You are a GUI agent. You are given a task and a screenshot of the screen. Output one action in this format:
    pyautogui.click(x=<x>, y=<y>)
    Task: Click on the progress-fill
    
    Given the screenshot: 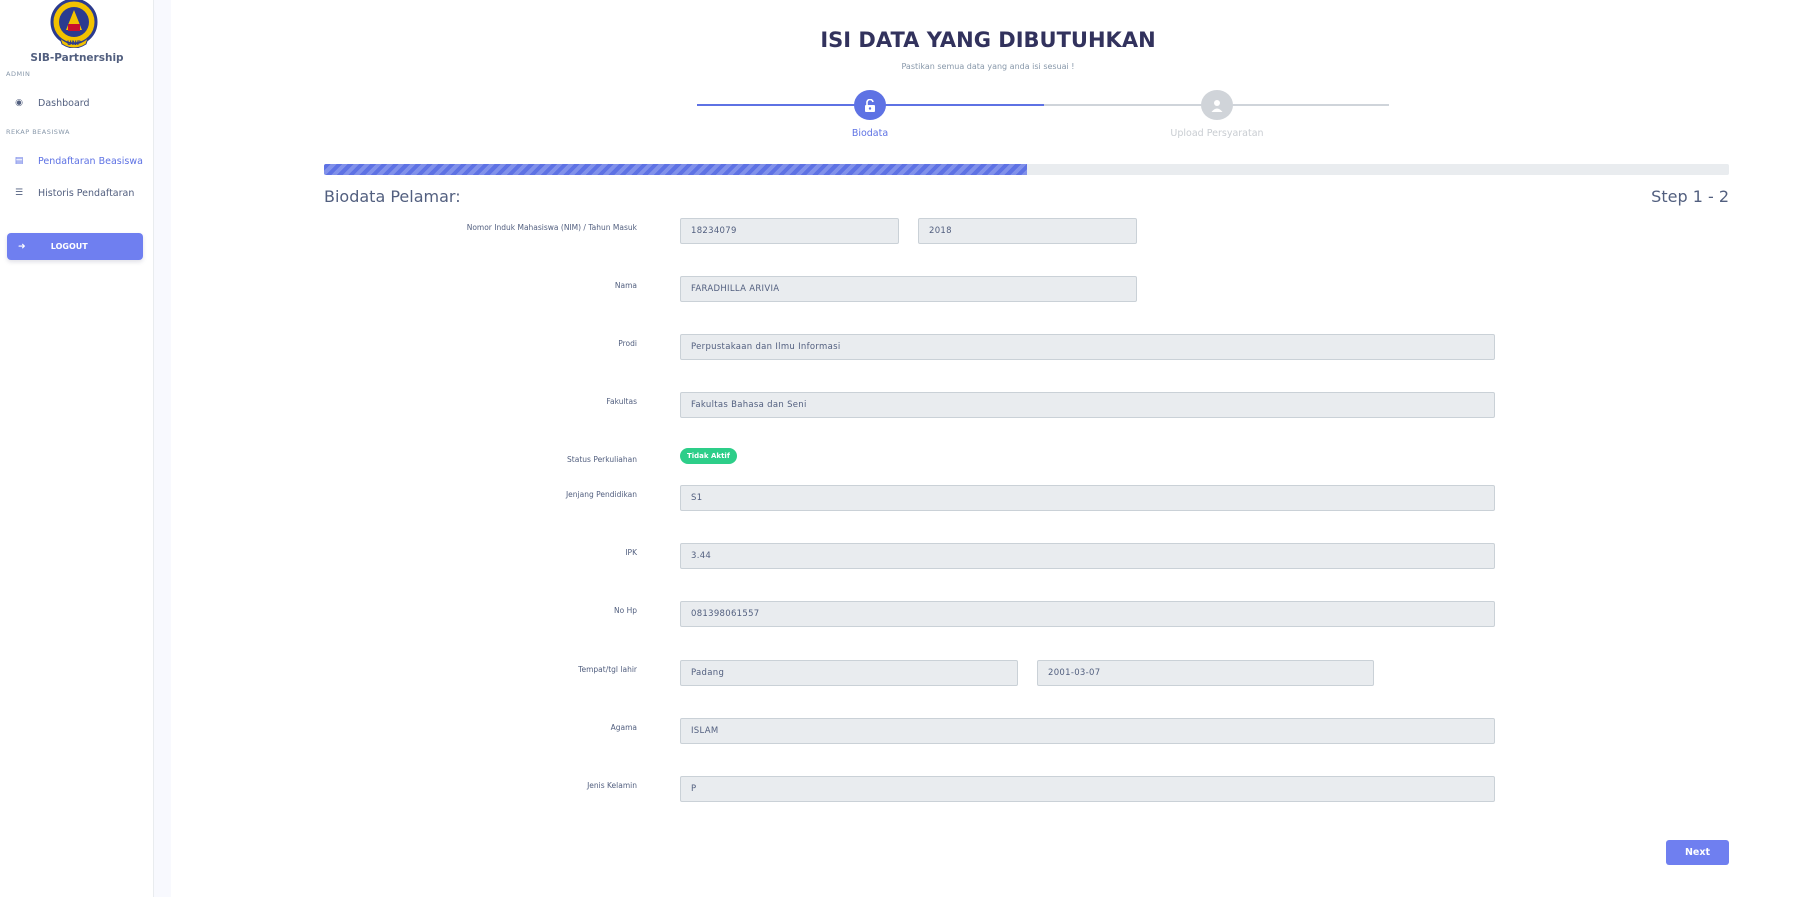 What is the action you would take?
    pyautogui.click(x=675, y=169)
    